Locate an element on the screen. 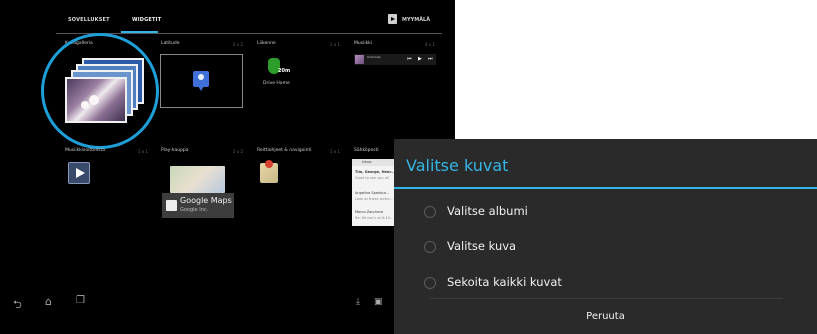 This screenshot has width=817, height=334. widget-label-music: Musiikki is located at coordinates (363, 43).